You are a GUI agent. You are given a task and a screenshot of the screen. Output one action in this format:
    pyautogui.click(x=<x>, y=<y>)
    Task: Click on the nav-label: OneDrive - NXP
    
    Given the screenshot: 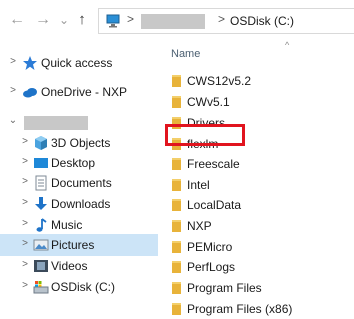 What is the action you would take?
    pyautogui.click(x=84, y=92)
    